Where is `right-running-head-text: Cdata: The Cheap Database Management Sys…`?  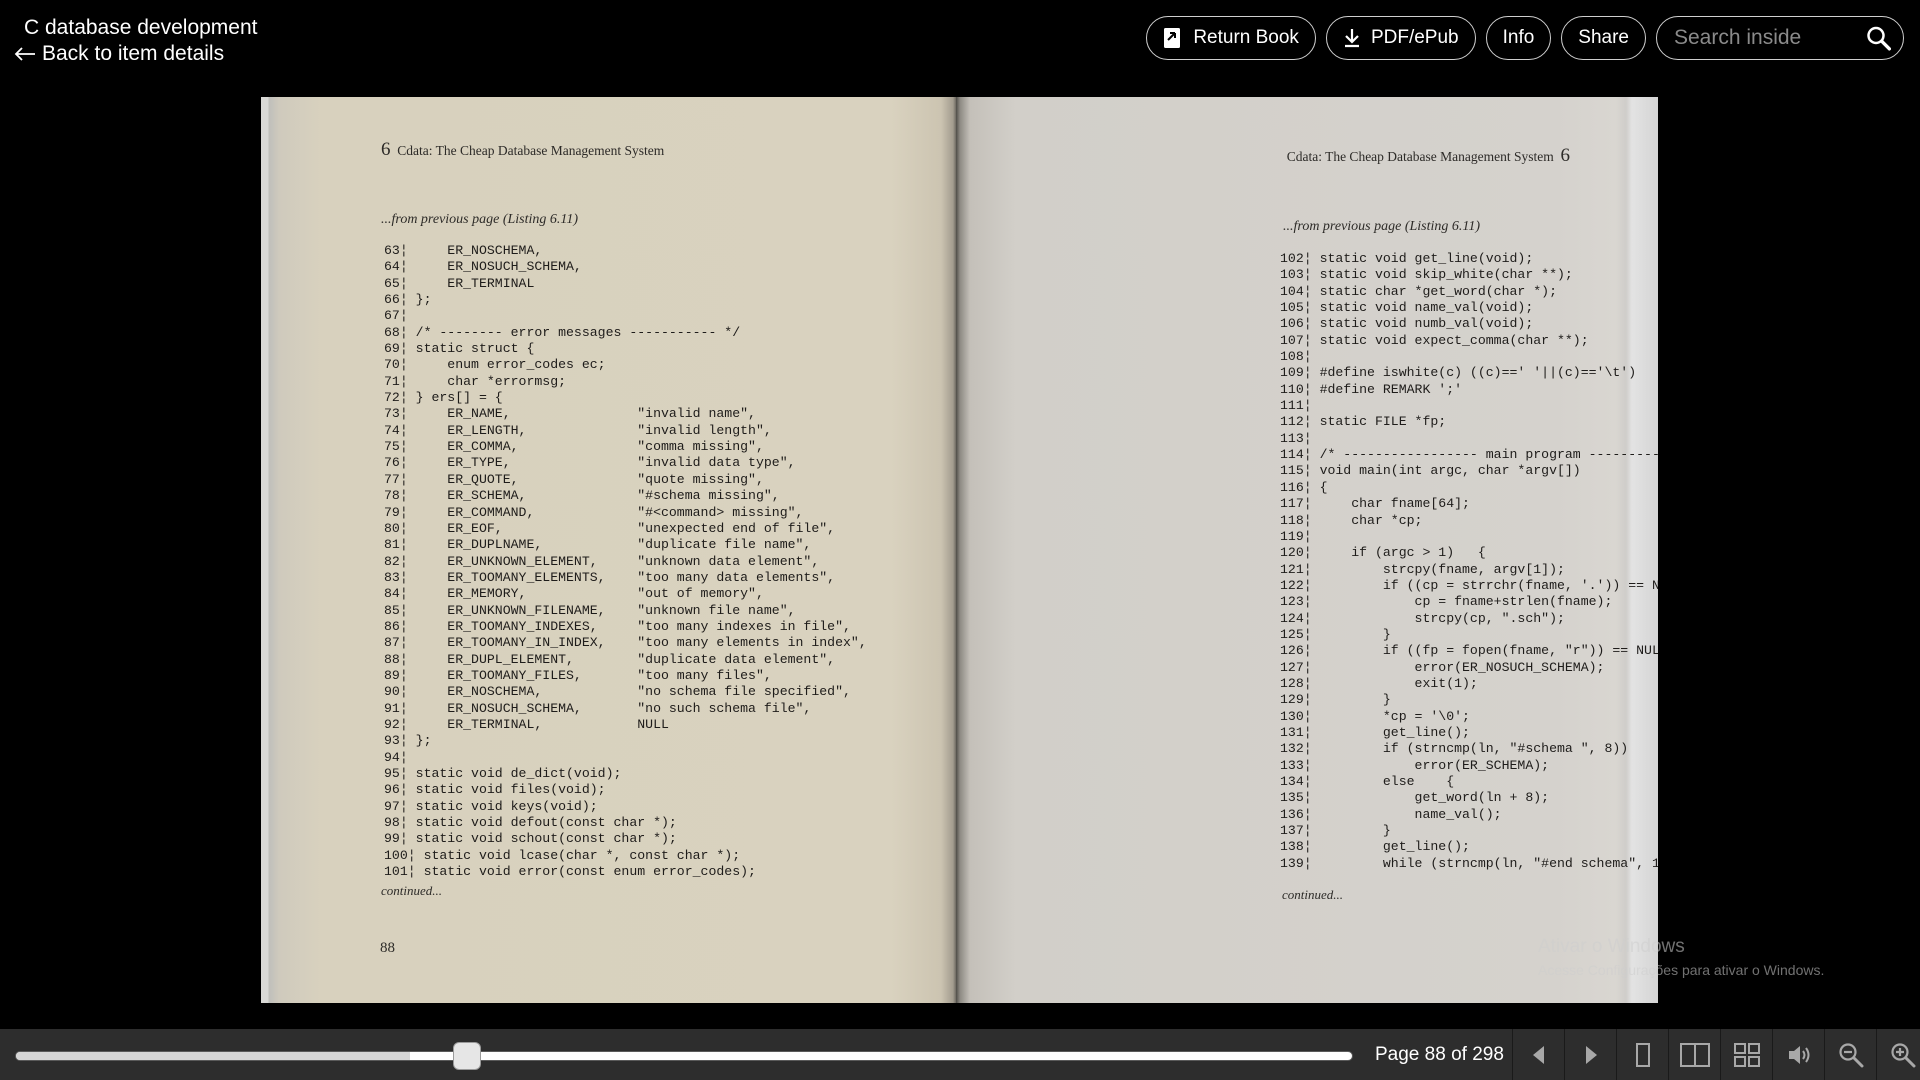 right-running-head-text: Cdata: The Cheap Database Management Sys… is located at coordinates (1420, 156).